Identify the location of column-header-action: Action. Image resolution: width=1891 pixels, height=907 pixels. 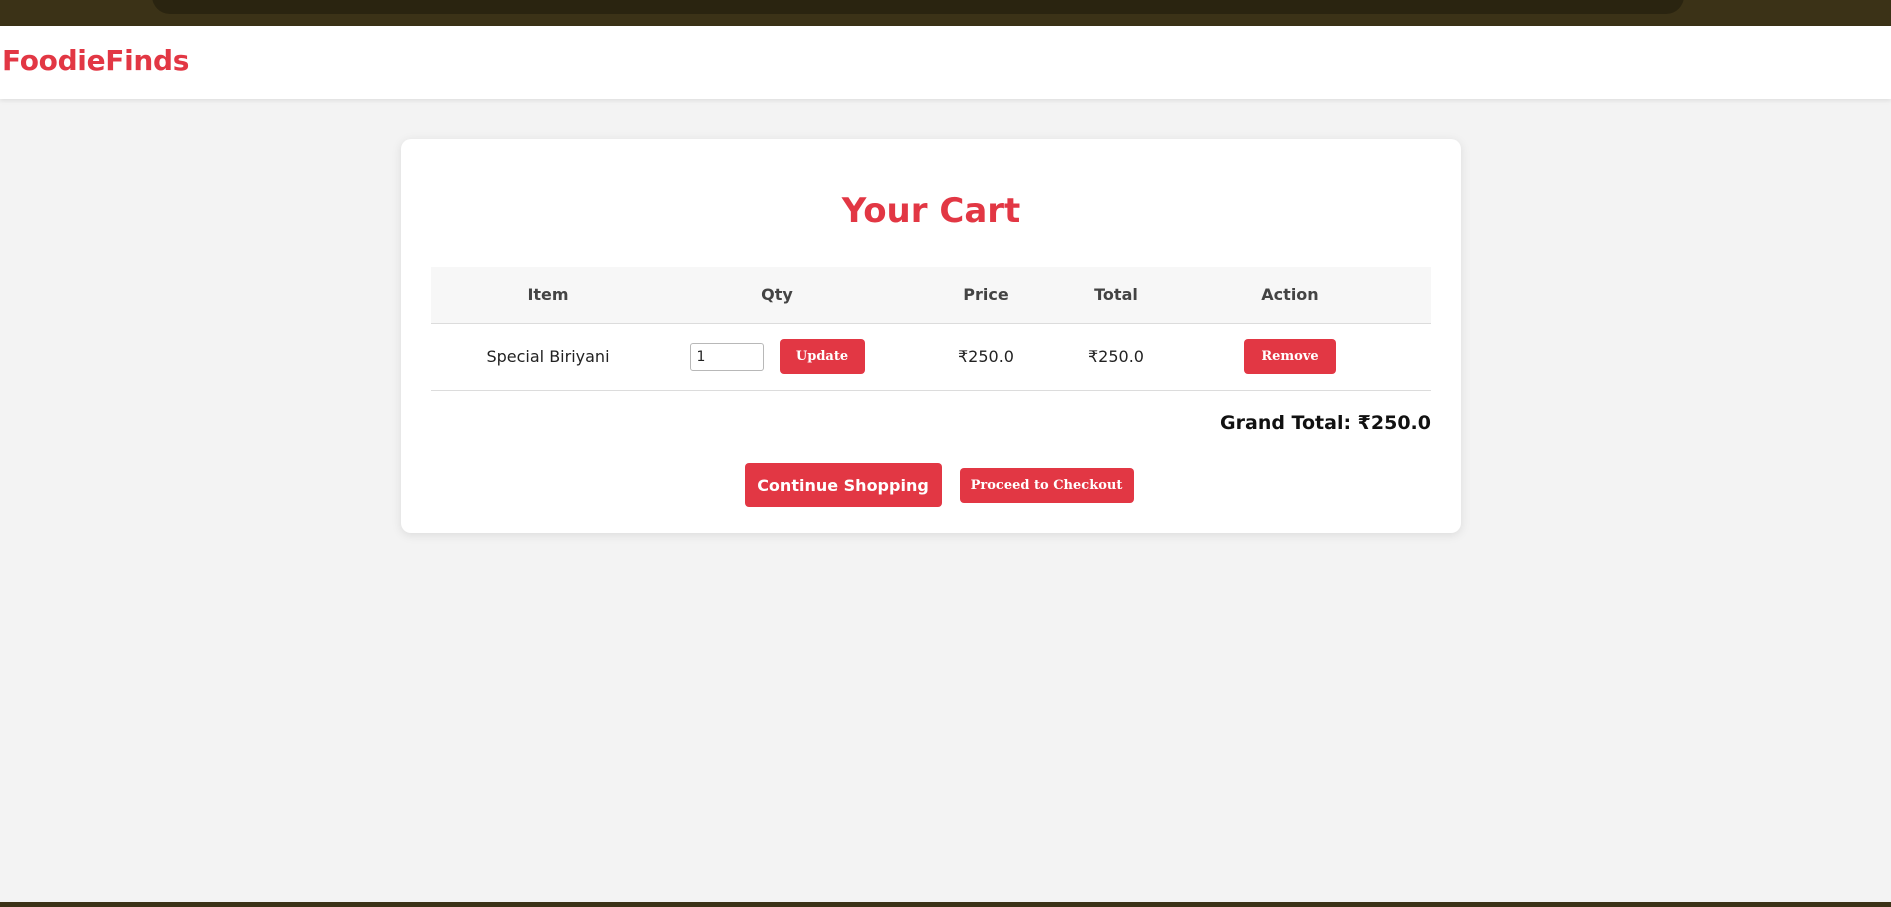
(1290, 295).